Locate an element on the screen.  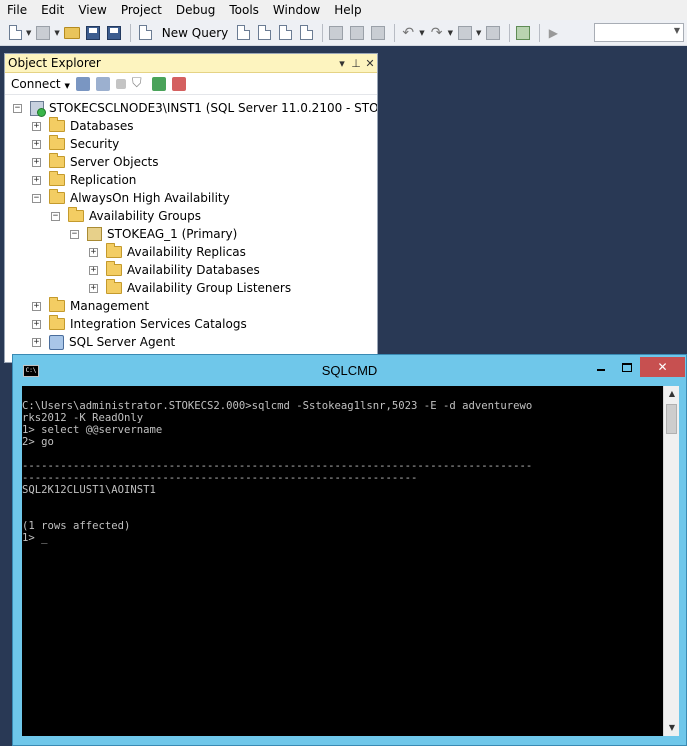
tree-node: − STOKEAG_1 (Primary) is located at coordinates (153, 234).